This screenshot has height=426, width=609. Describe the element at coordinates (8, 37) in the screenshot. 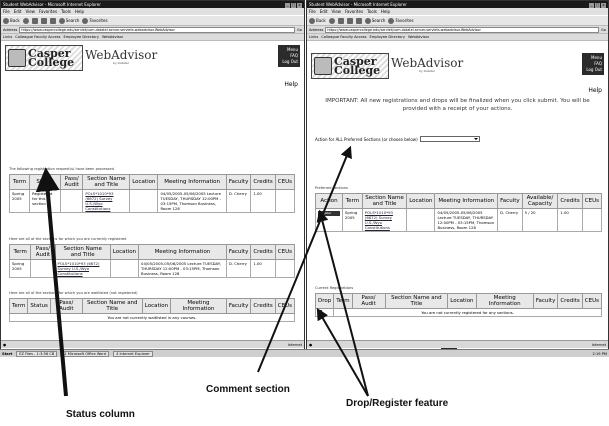

I see `links-label: Links` at that location.